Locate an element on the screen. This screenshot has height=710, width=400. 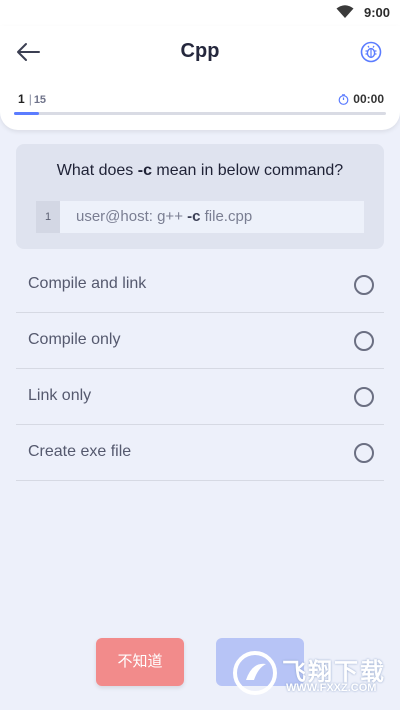
code-command-prefix: user@host: g++ is located at coordinates (132, 216).